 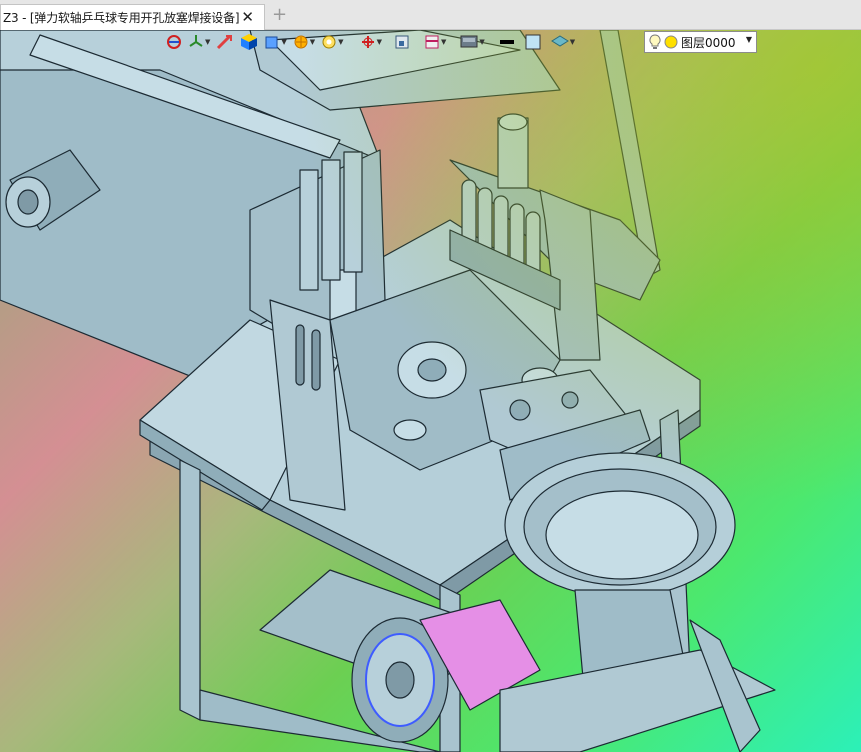 I want to click on spin-icon, so click(x=367, y=42).